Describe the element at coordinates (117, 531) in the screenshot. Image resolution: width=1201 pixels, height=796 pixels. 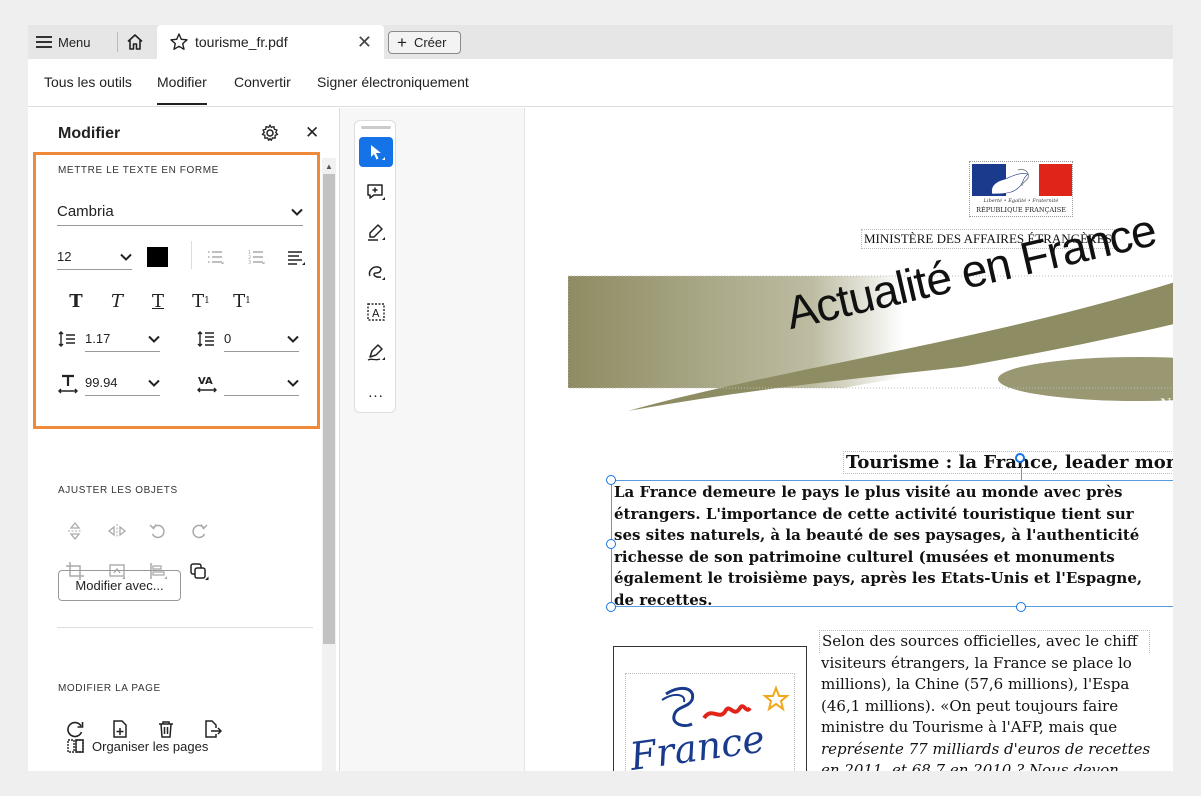
I see `flip-horizontal-icon` at that location.